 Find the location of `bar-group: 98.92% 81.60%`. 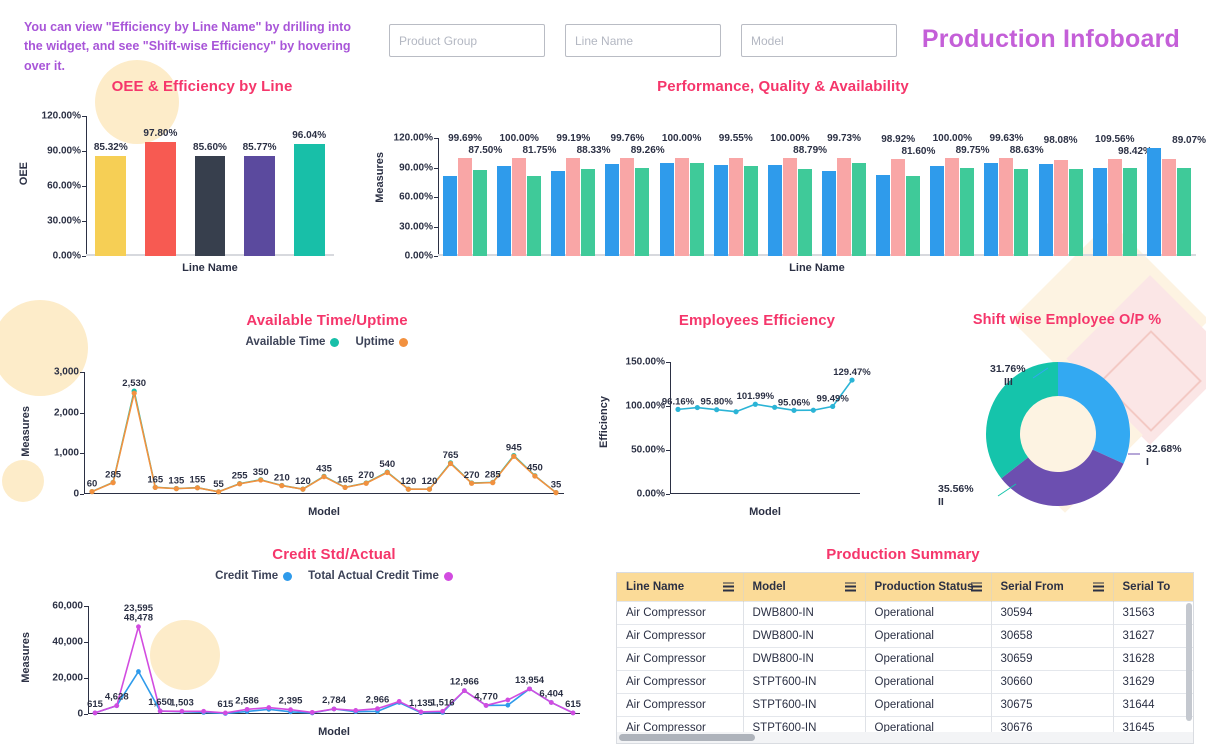

bar-group: 98.92% 81.60% is located at coordinates (903, 195).